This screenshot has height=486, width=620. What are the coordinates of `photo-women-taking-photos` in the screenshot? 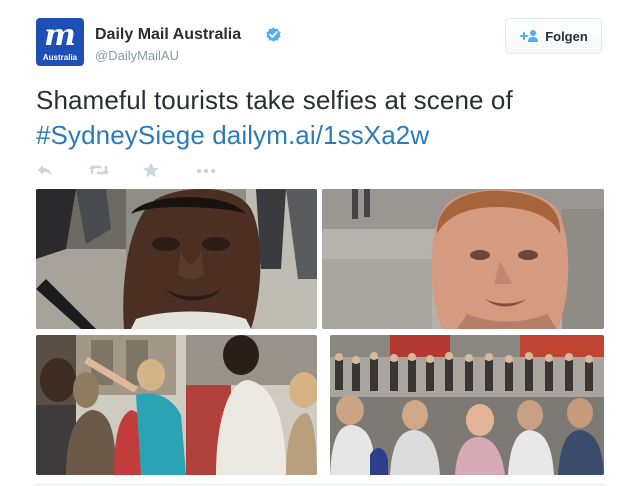 It's located at (176, 405).